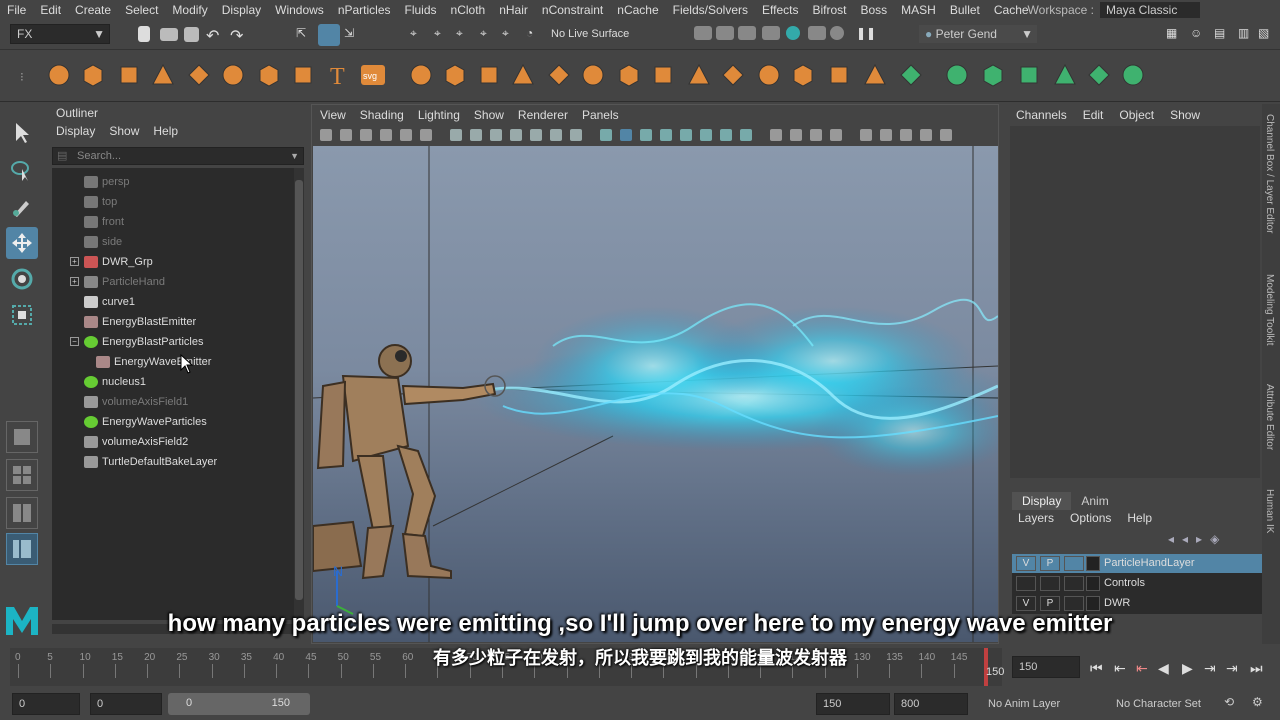 This screenshot has height=720, width=1280. I want to click on open-scene-icon, so click(169, 34).